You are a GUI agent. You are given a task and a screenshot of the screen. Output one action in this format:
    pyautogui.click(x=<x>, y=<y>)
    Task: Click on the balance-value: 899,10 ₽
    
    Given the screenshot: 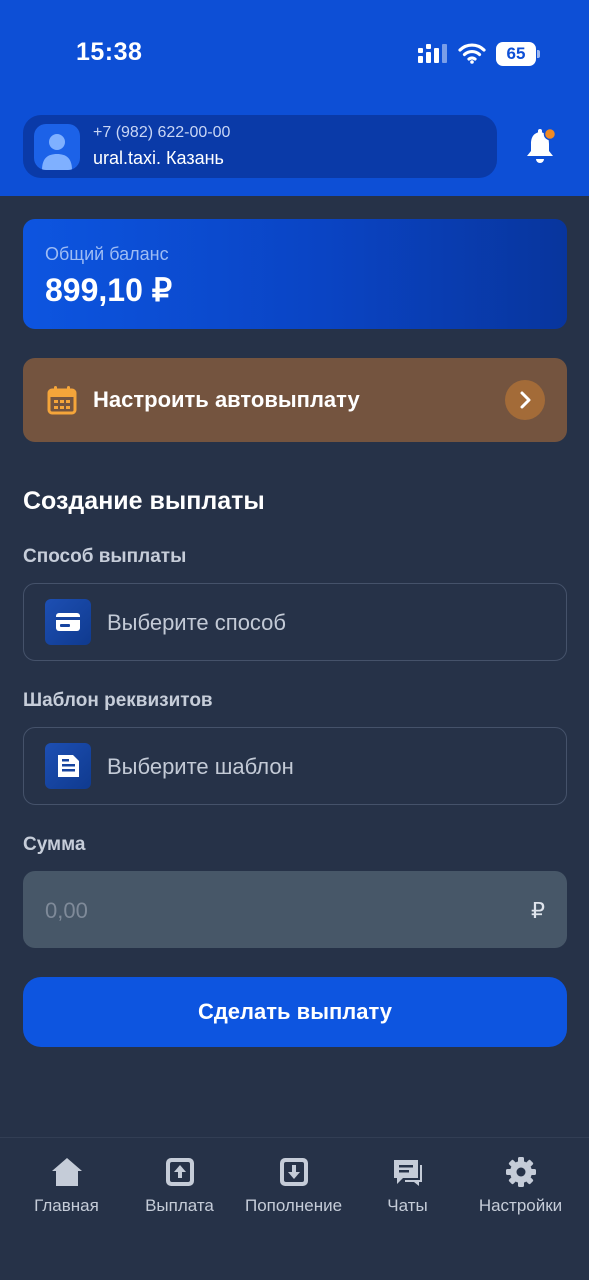 What is the action you would take?
    pyautogui.click(x=109, y=290)
    